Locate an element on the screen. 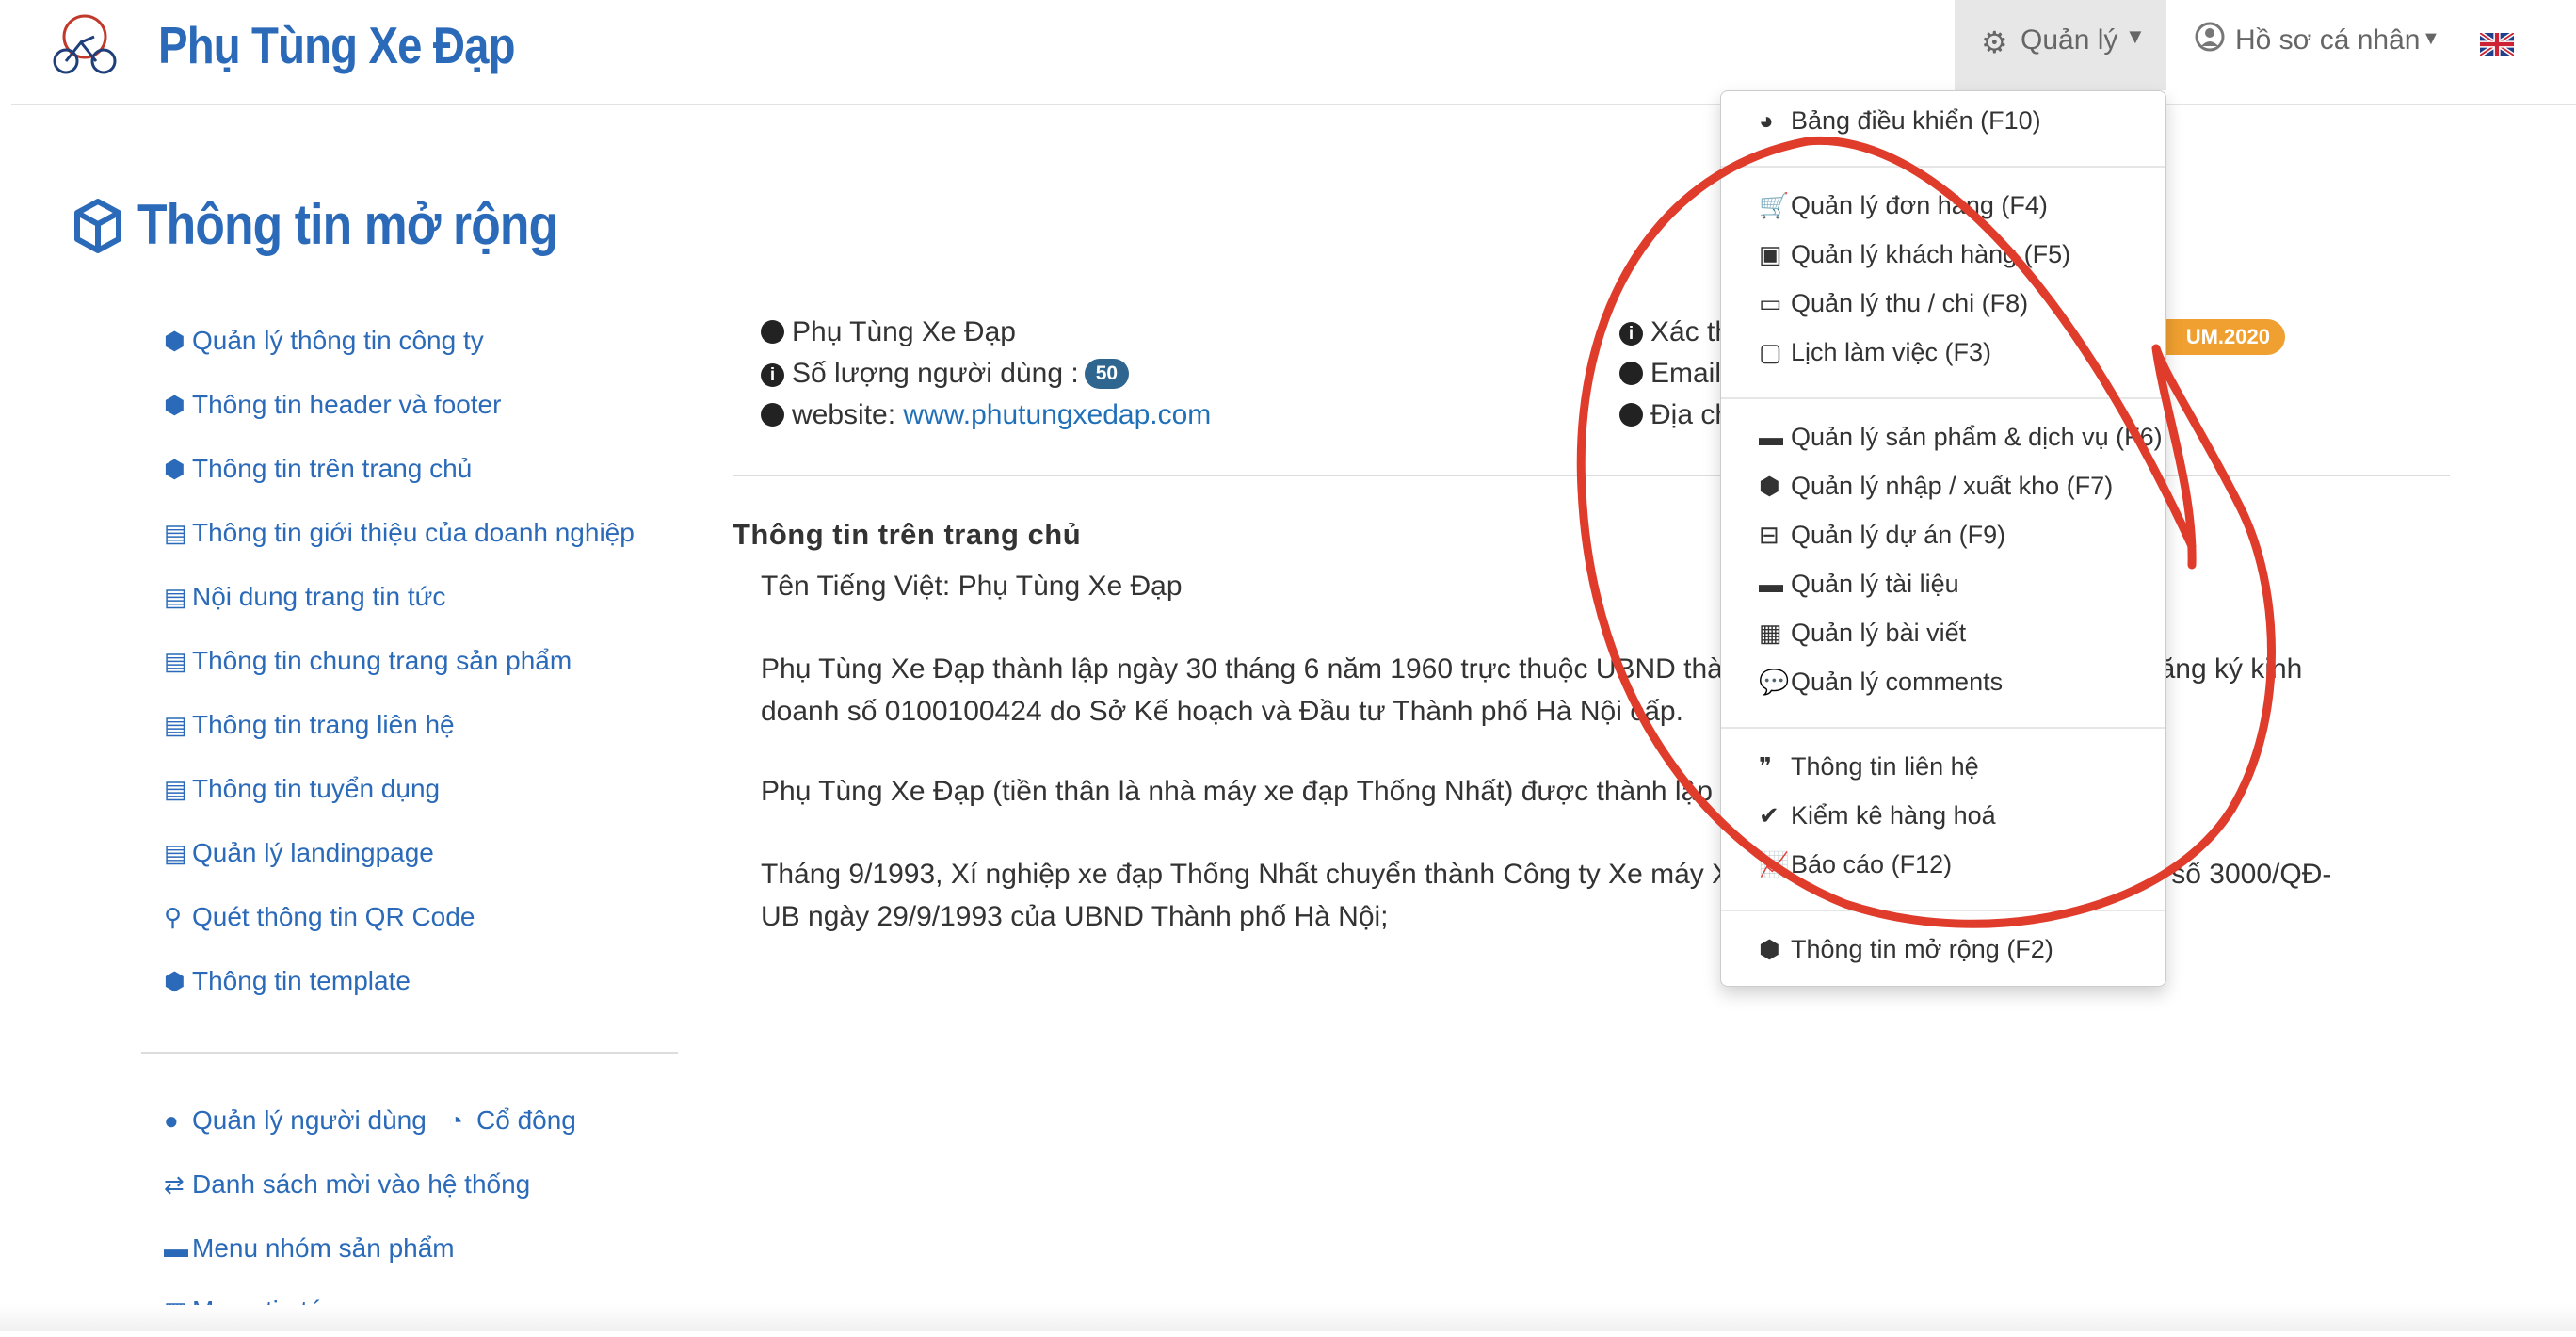  menu-item-articles: ▦ Quản lý bài viết is located at coordinates (1862, 638).